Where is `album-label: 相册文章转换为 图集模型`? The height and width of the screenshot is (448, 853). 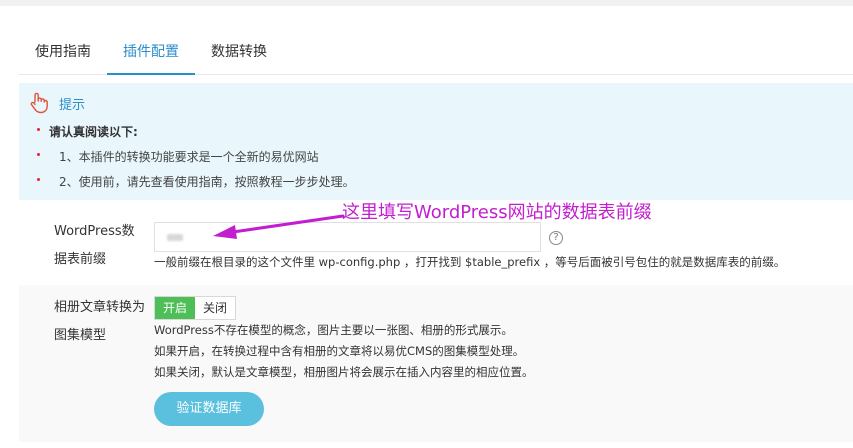
album-label: 相册文章转换为 图集模型 is located at coordinates (100, 321).